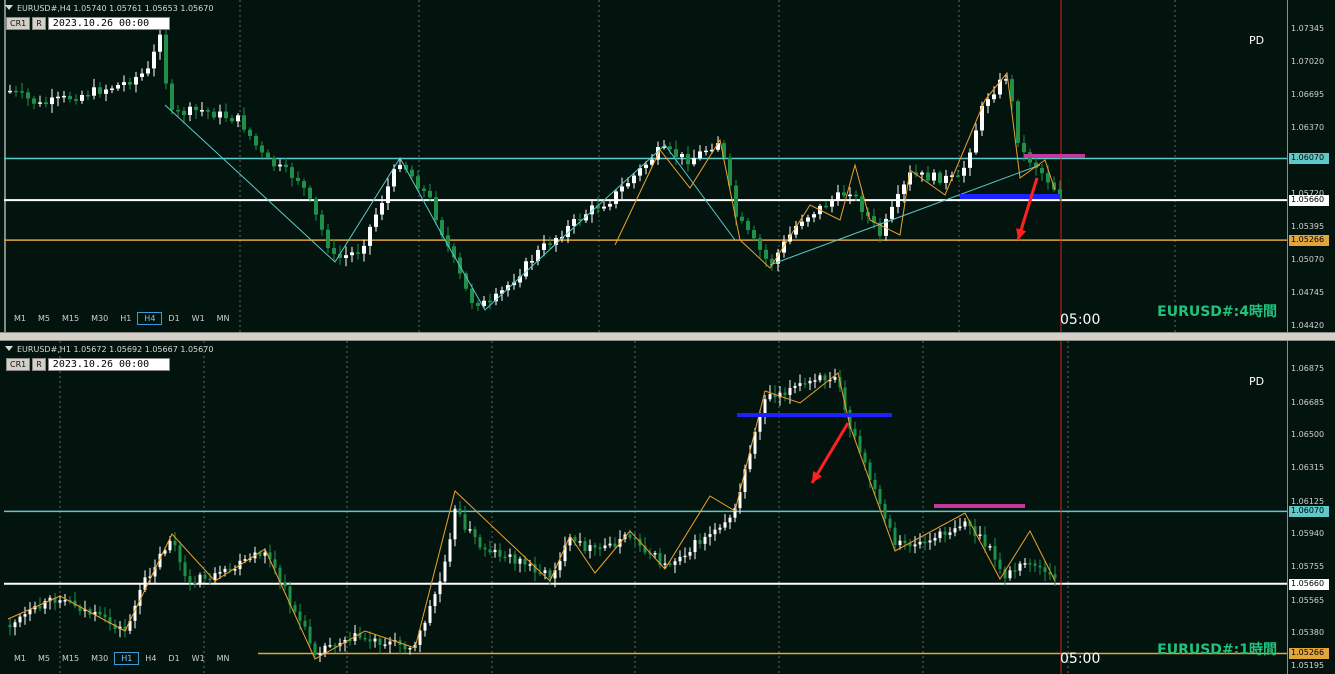 The width and height of the screenshot is (1335, 674). I want to click on price-tick-label: 1.06500, so click(1308, 435).